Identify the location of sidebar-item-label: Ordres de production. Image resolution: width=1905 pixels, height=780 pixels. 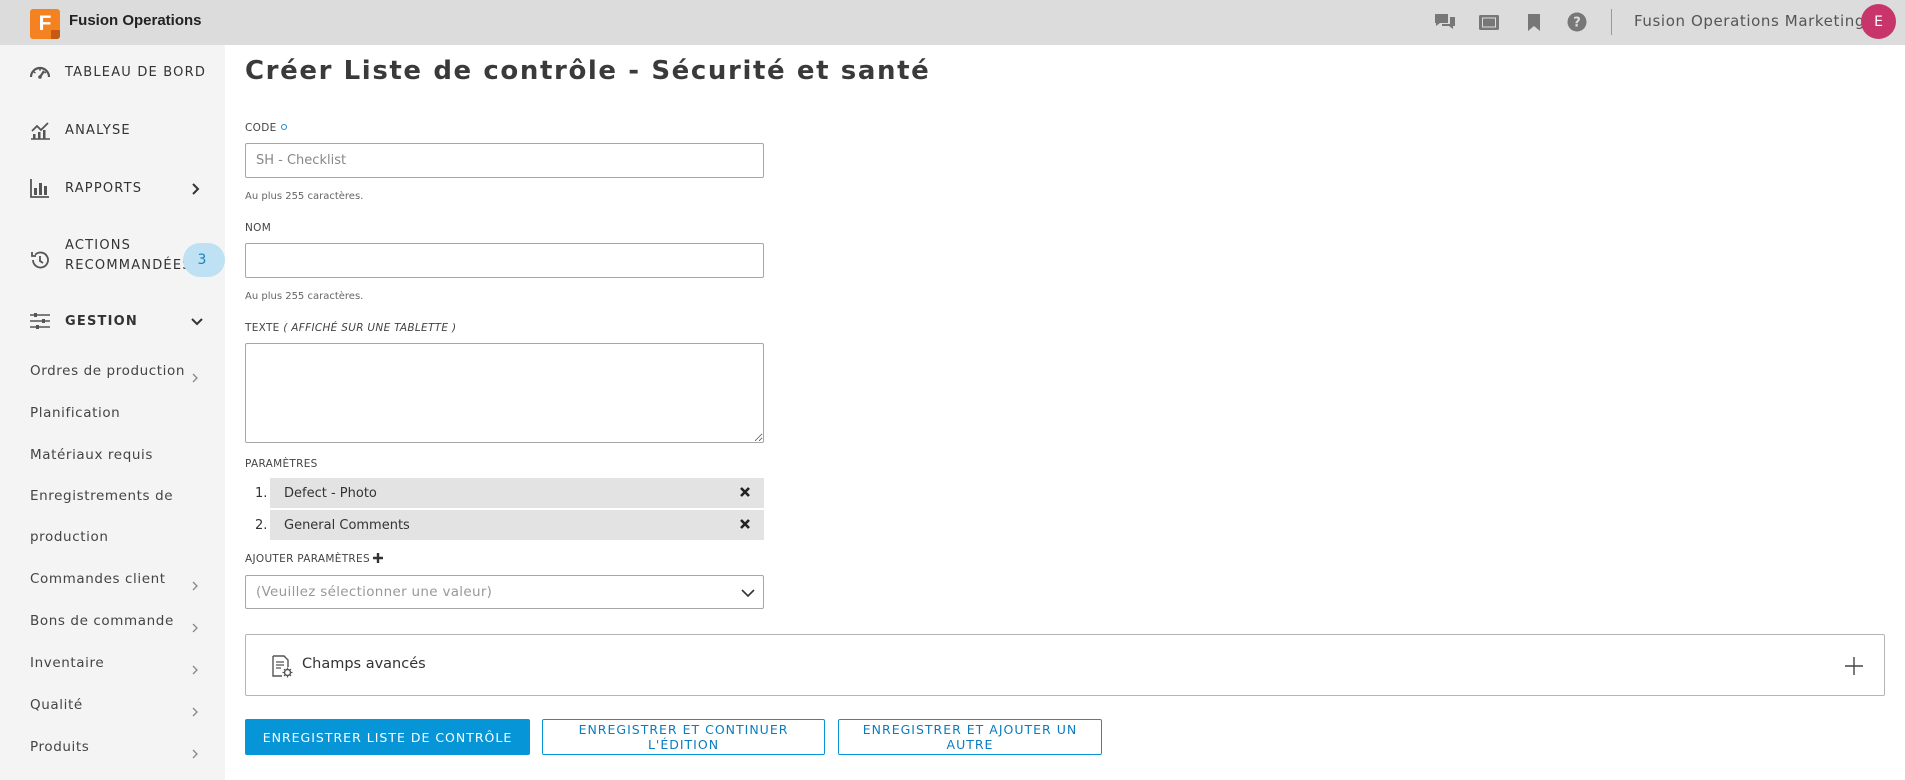
(108, 371).